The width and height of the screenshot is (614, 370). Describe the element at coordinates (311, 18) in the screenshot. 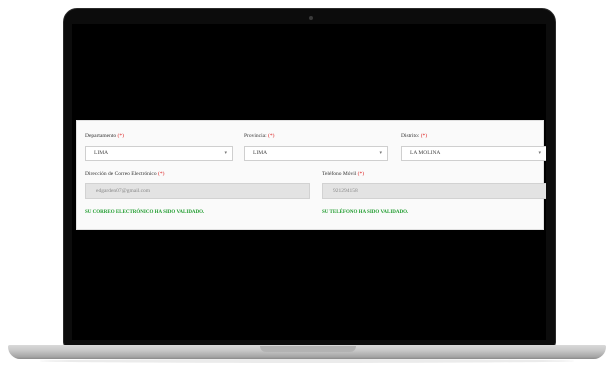

I see `camera-icon` at that location.